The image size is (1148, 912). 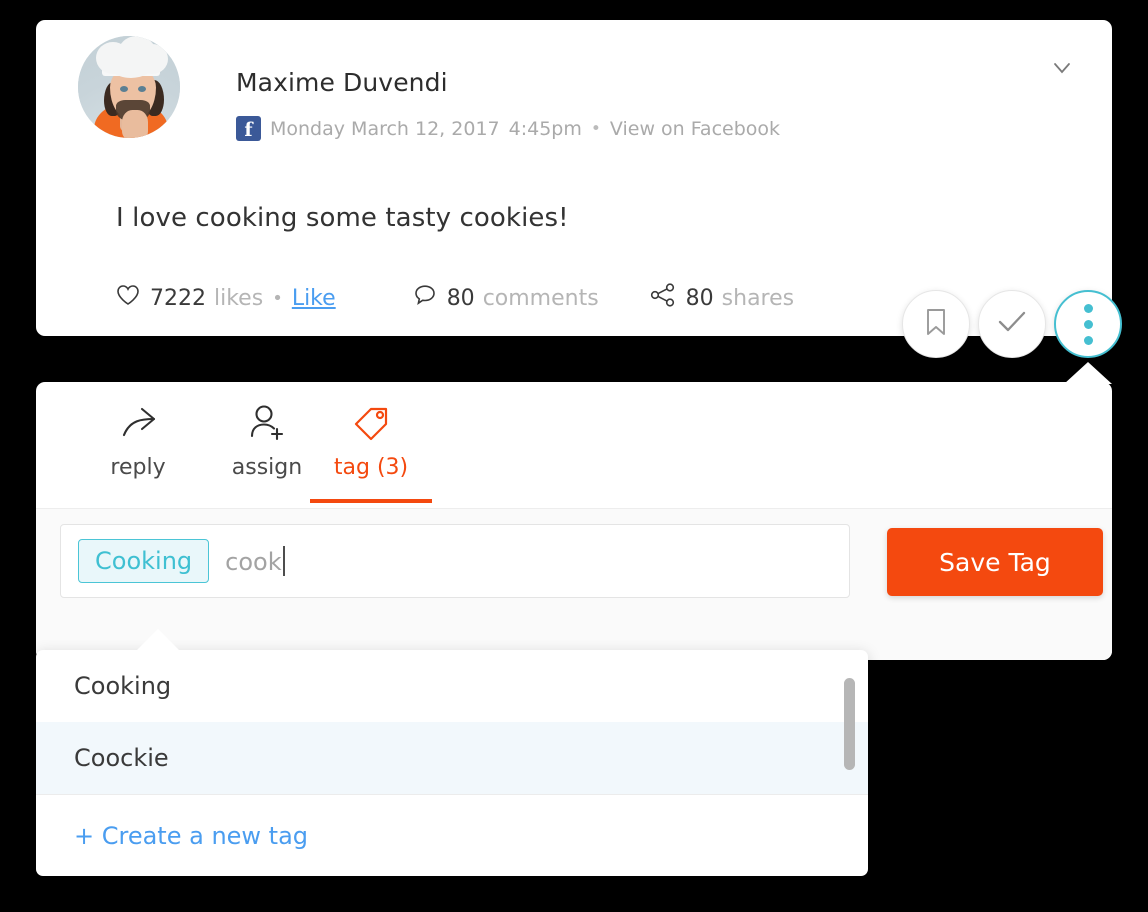 I want to click on text-cursor, so click(x=283, y=561).